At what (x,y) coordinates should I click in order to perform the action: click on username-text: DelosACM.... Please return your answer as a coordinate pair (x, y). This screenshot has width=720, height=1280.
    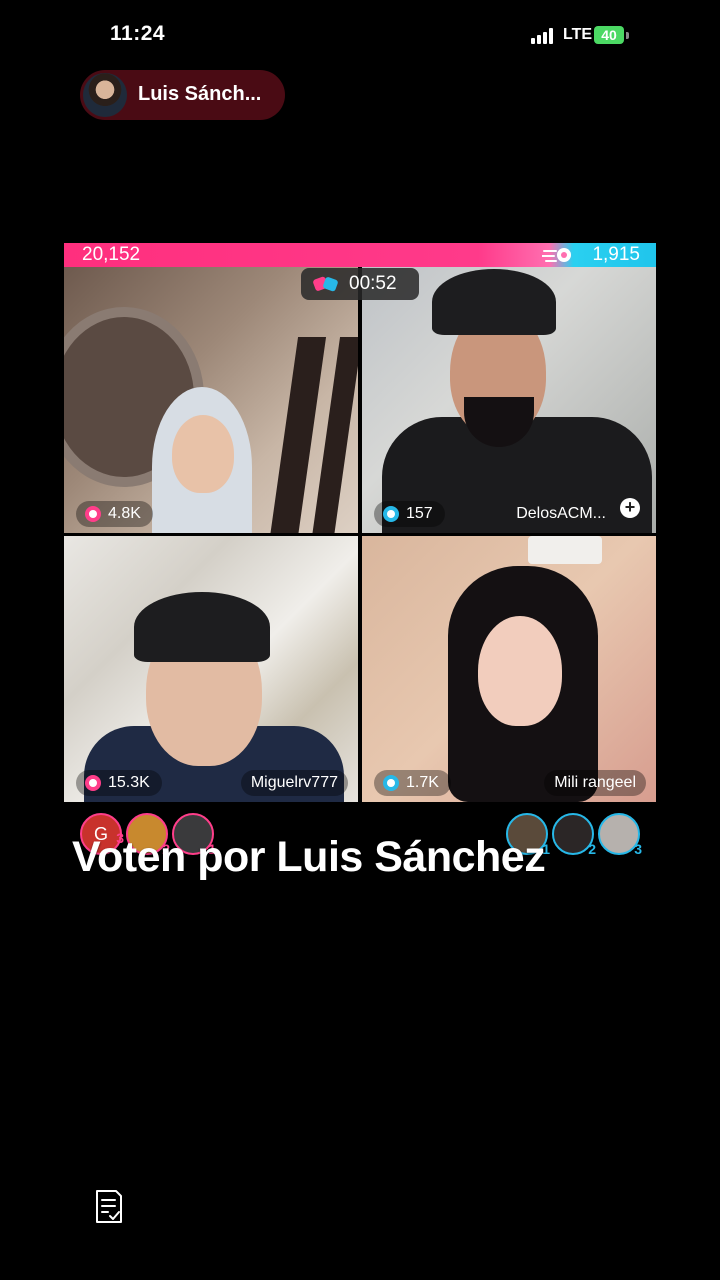
    Looking at the image, I should click on (561, 513).